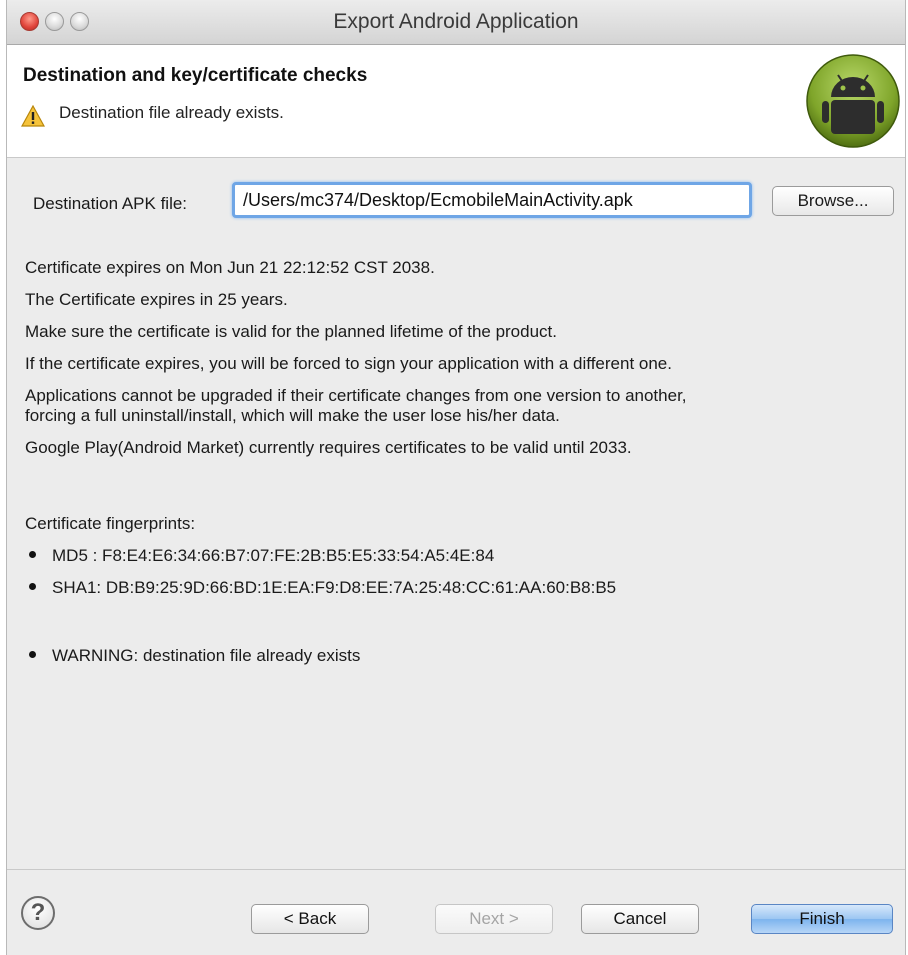  Describe the element at coordinates (640, 919) in the screenshot. I see `cancel-button: Cancel` at that location.